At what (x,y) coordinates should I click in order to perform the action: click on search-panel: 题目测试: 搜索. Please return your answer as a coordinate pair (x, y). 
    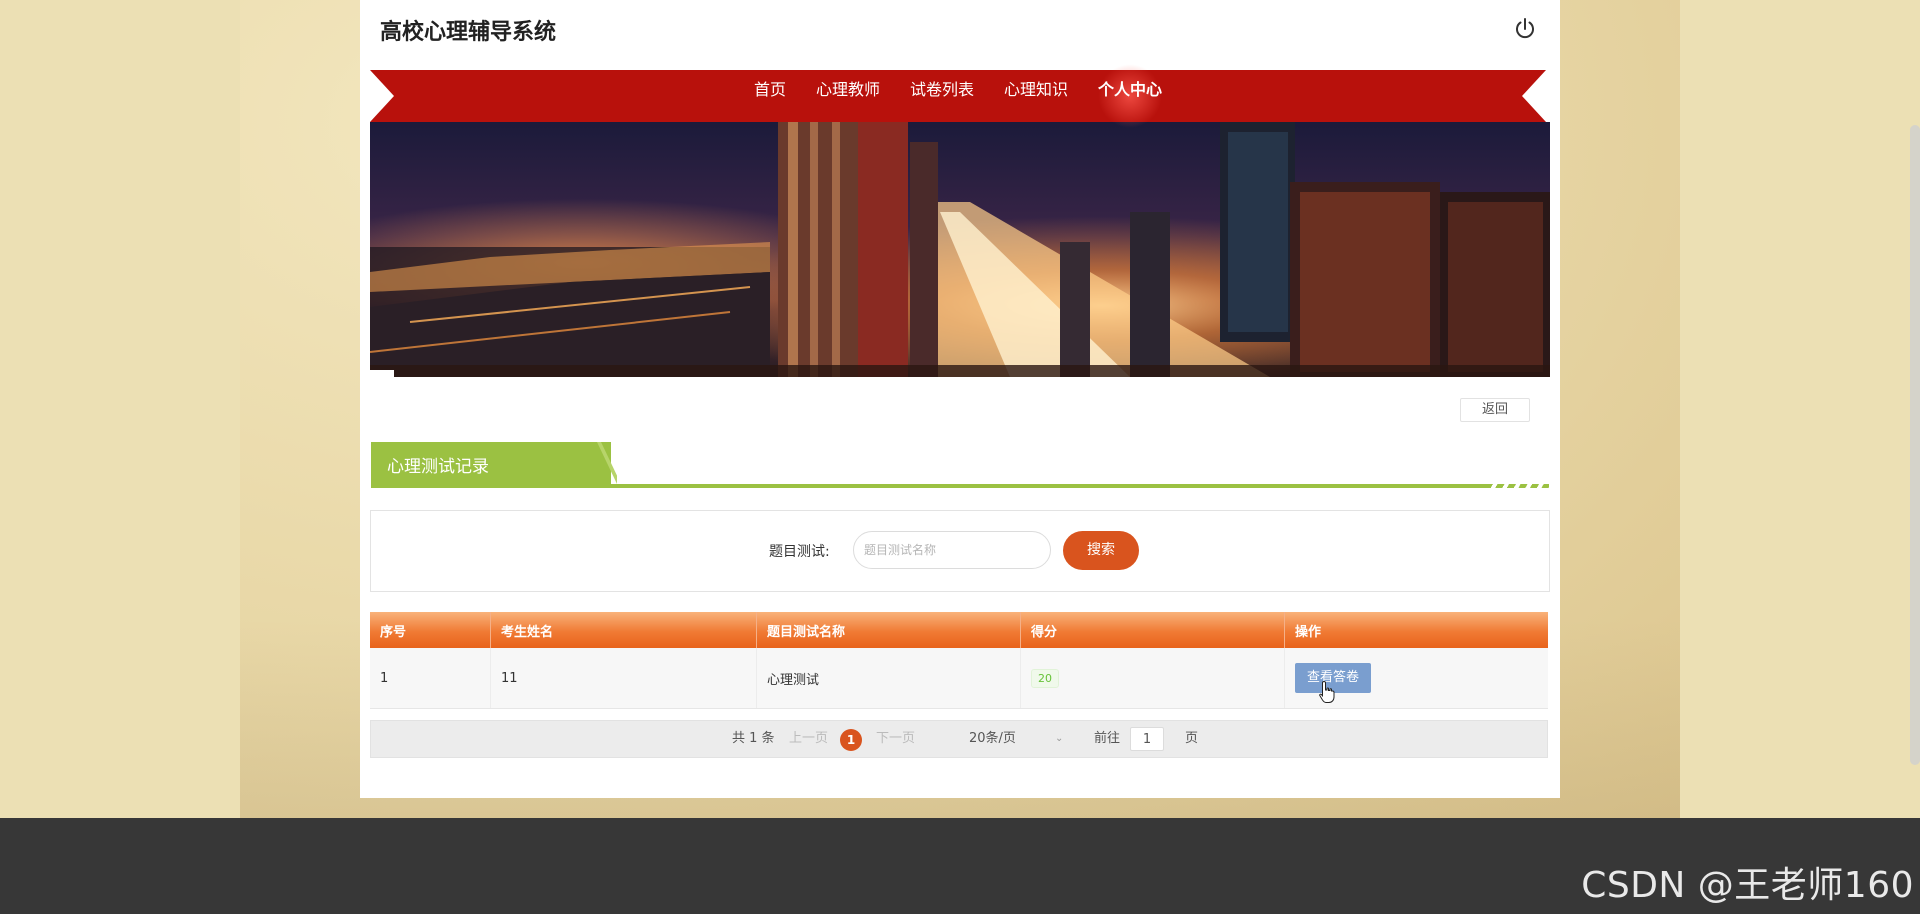
    Looking at the image, I should click on (960, 551).